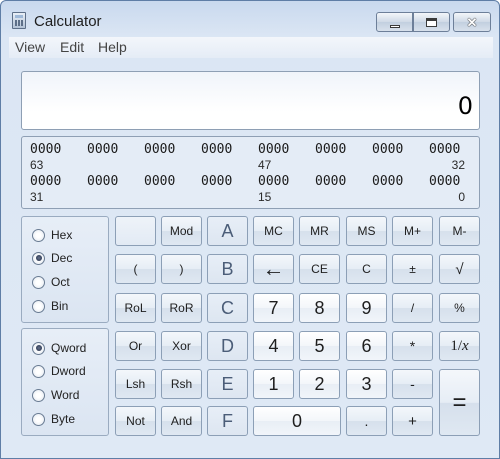 The image size is (500, 459). What do you see at coordinates (59, 348) in the screenshot?
I see `radio-qword: Qword` at bounding box center [59, 348].